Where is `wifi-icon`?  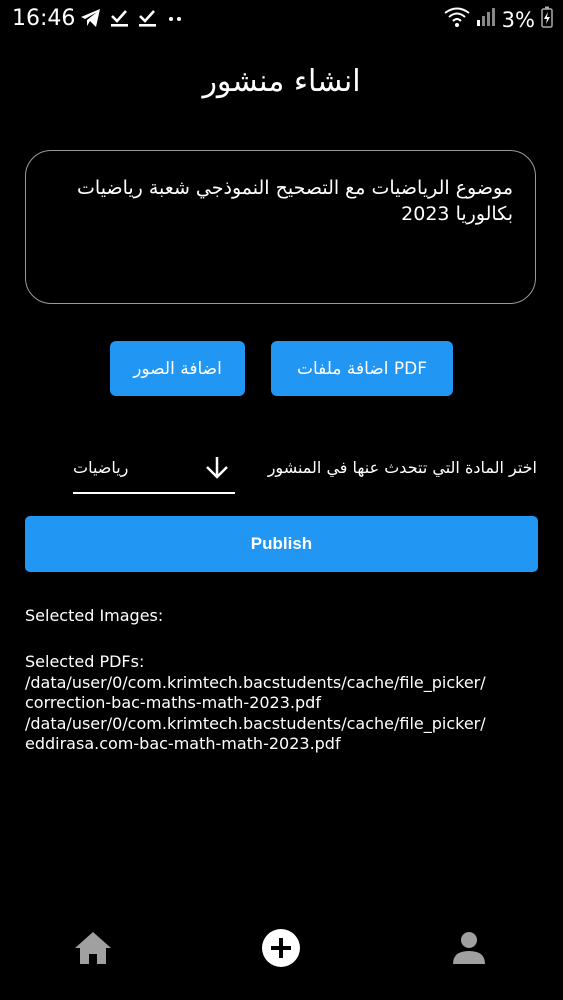 wifi-icon is located at coordinates (457, 19).